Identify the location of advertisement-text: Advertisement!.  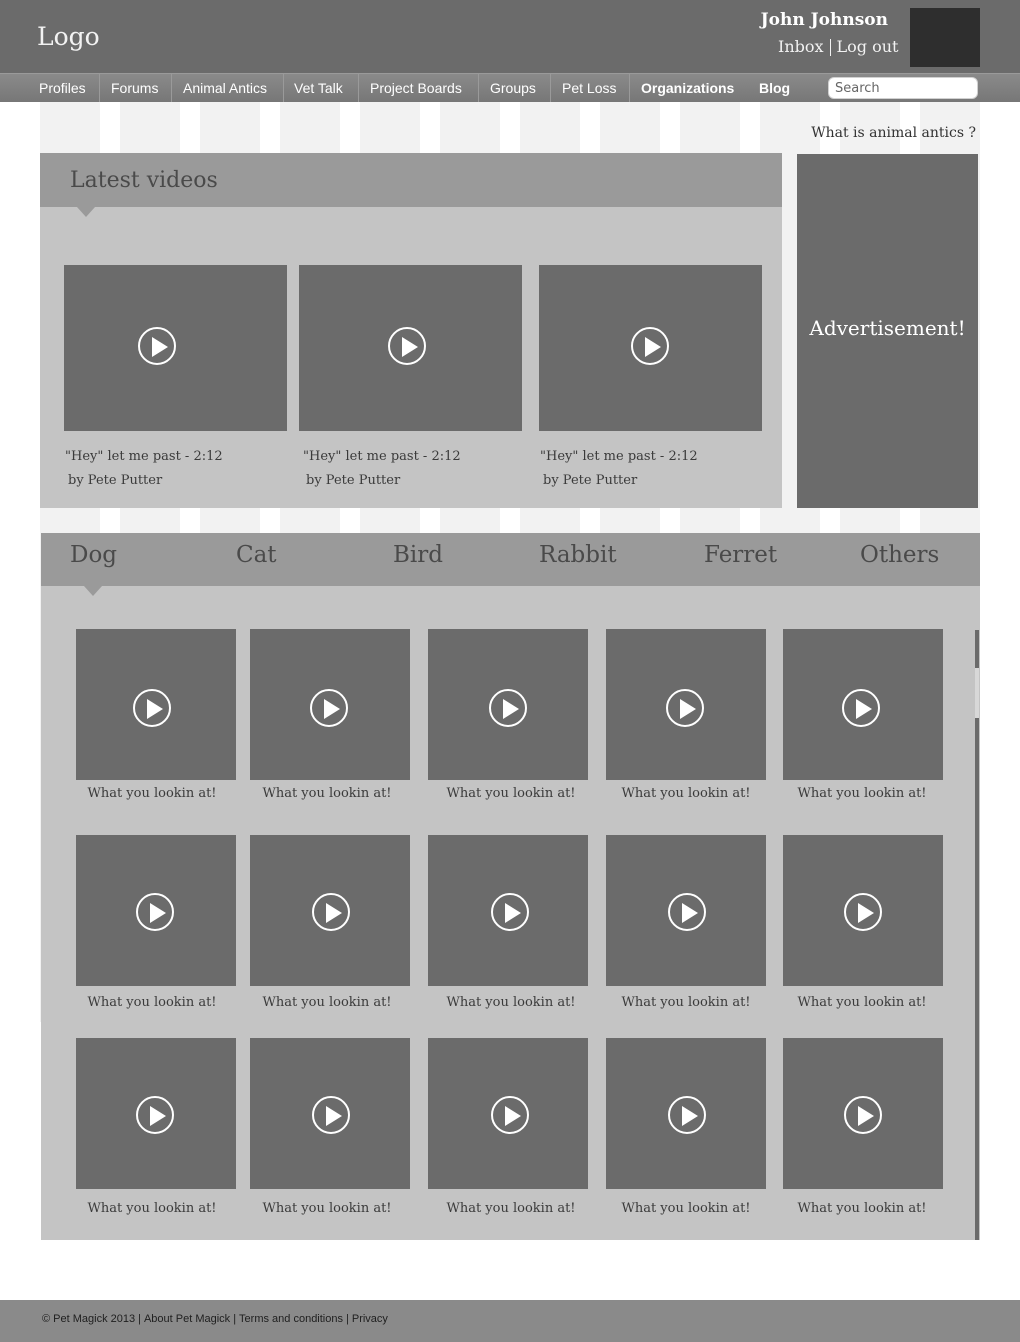
(887, 328).